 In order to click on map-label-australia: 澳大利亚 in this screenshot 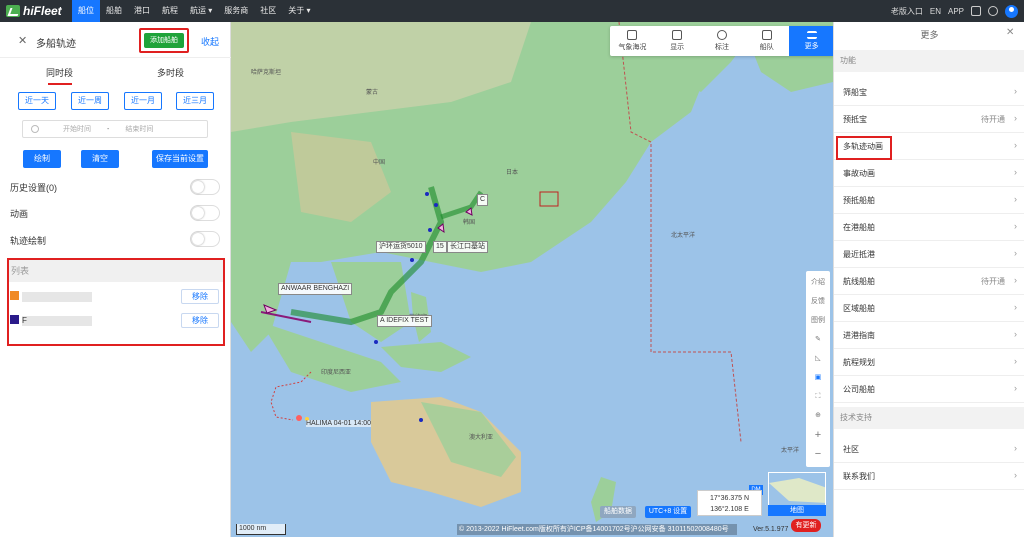, I will do `click(481, 438)`.